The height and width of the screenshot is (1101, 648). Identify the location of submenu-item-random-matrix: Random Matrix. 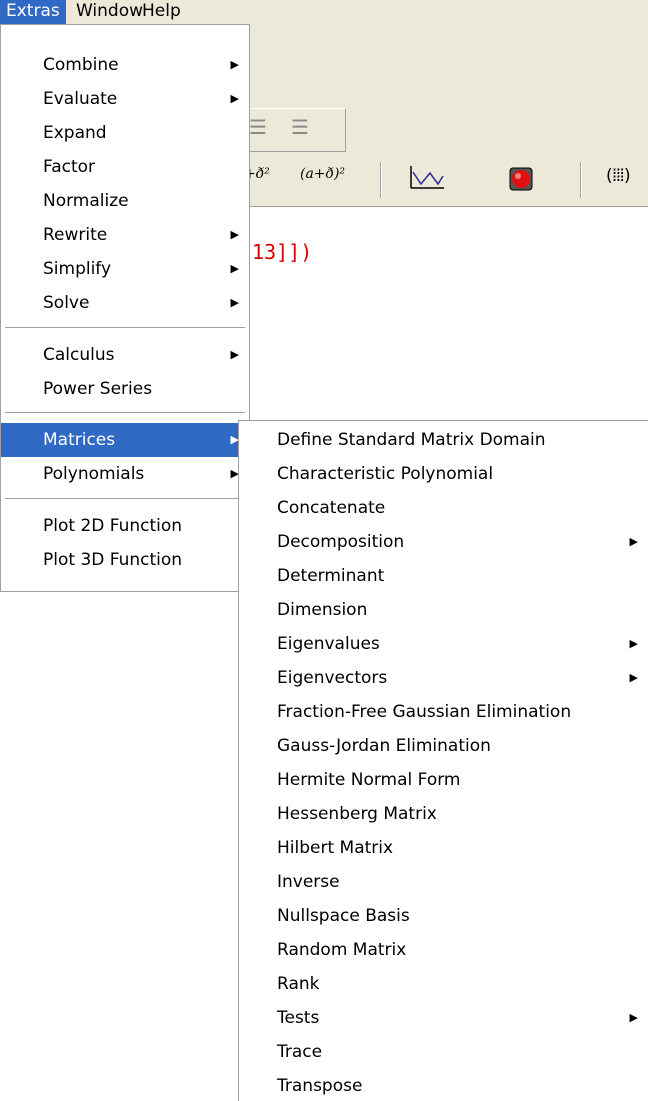
(443, 950).